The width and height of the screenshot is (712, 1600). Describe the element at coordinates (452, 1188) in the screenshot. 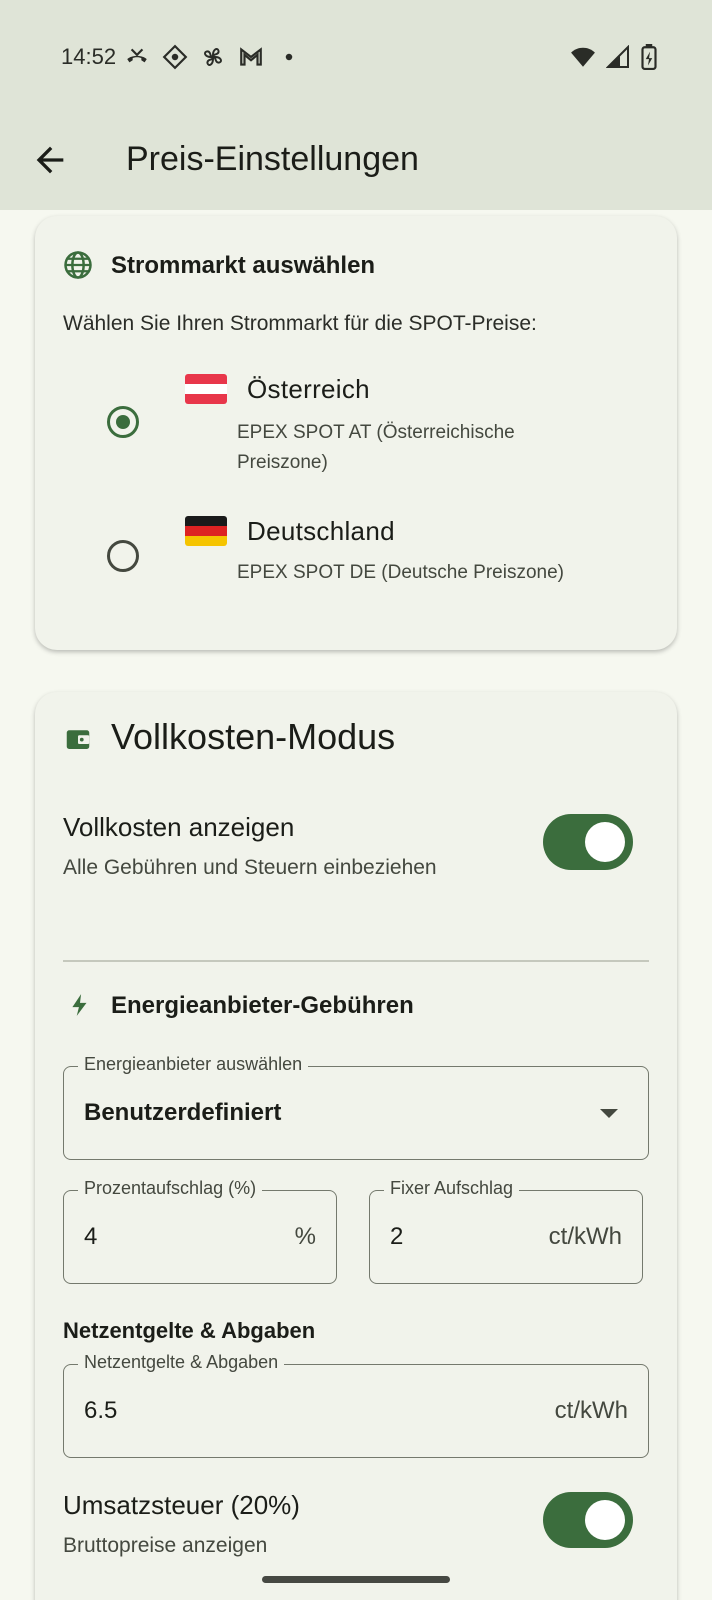

I see `fixed-markup-label: Fixer Aufschlag` at that location.